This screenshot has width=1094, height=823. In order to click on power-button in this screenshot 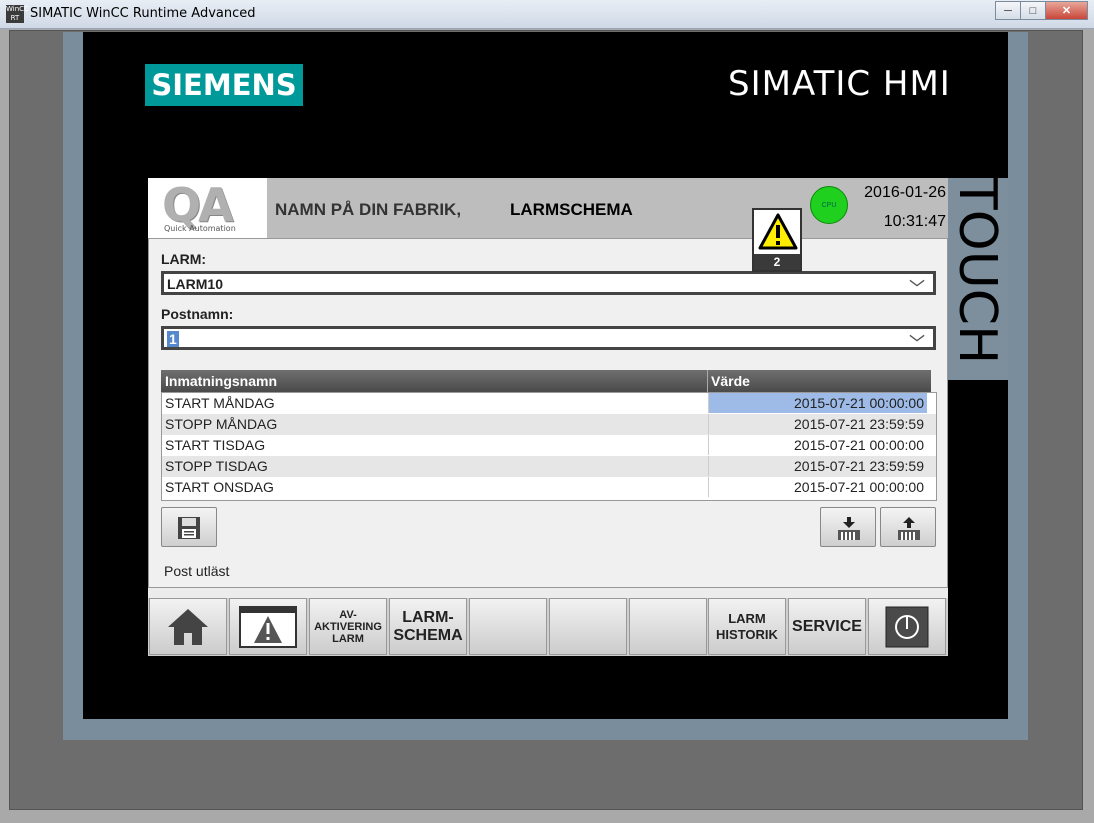, I will do `click(907, 626)`.